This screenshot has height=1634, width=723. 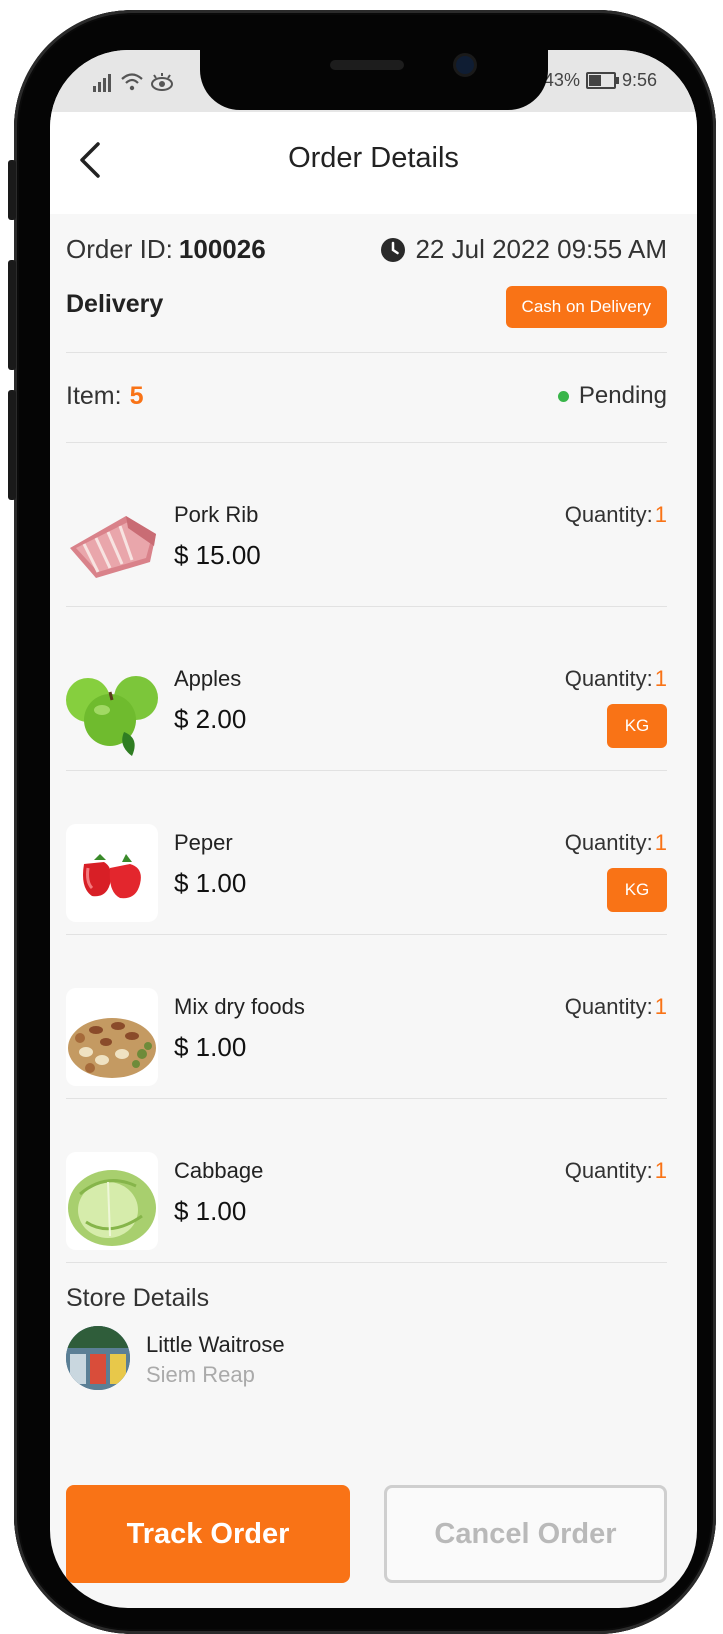 I want to click on clock-time: 9:56, so click(x=639, y=80).